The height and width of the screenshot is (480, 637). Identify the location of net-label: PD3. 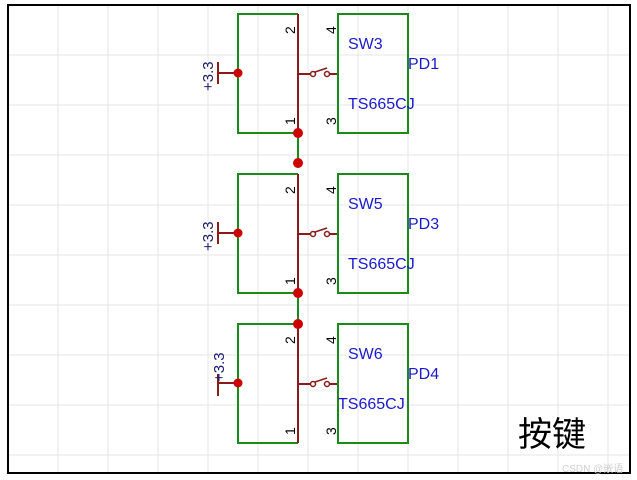
(423, 224).